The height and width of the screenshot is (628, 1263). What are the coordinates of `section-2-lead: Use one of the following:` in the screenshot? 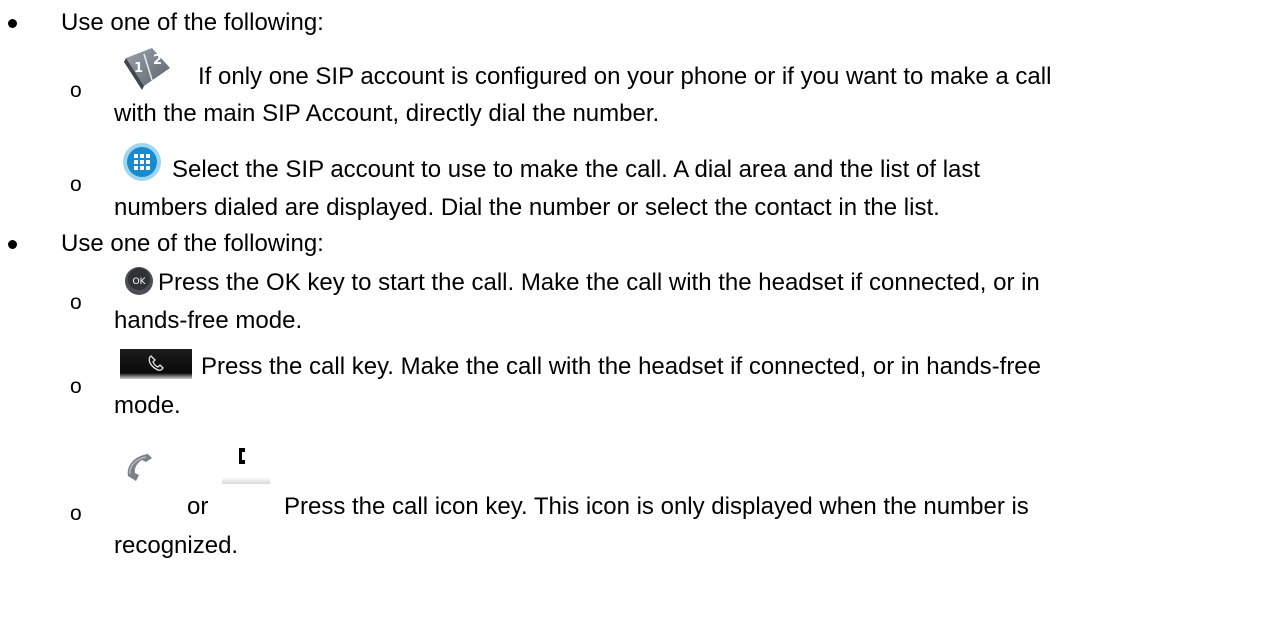 It's located at (192, 243).